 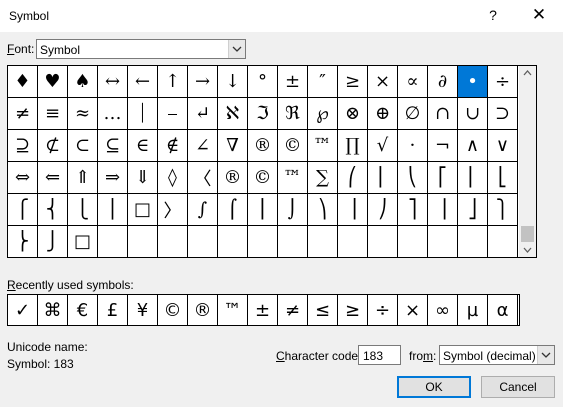 What do you see at coordinates (383, 146) in the screenshot?
I see `symbol-cell: √` at bounding box center [383, 146].